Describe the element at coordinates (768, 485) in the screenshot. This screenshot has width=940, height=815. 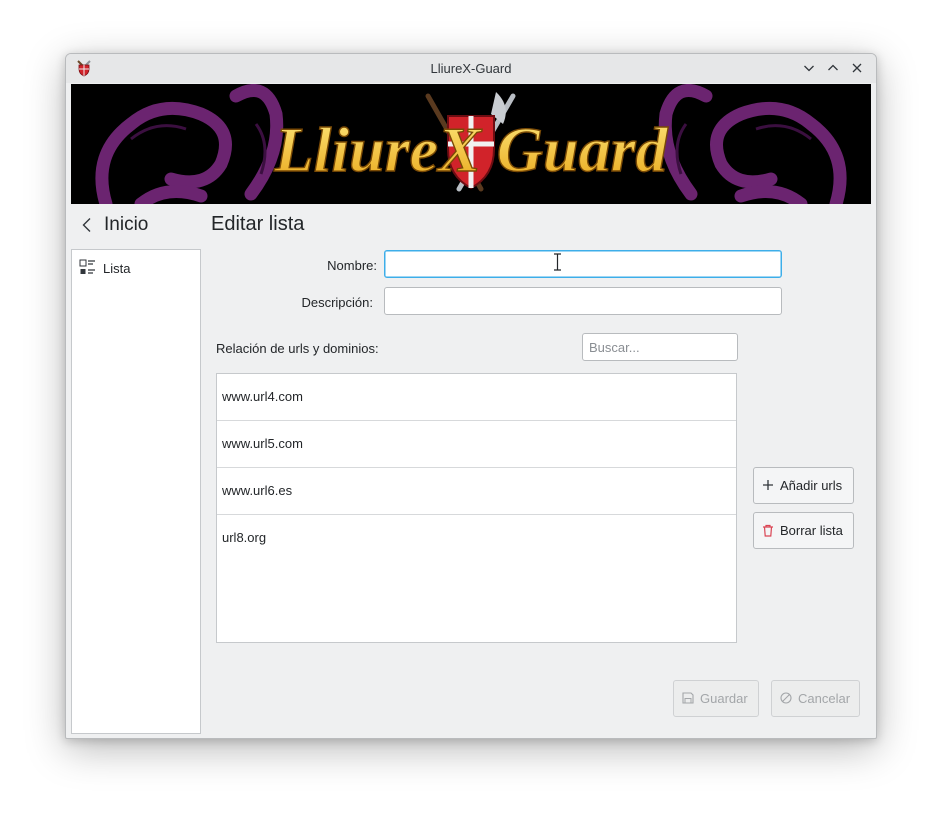
I see `plus-icon` at that location.